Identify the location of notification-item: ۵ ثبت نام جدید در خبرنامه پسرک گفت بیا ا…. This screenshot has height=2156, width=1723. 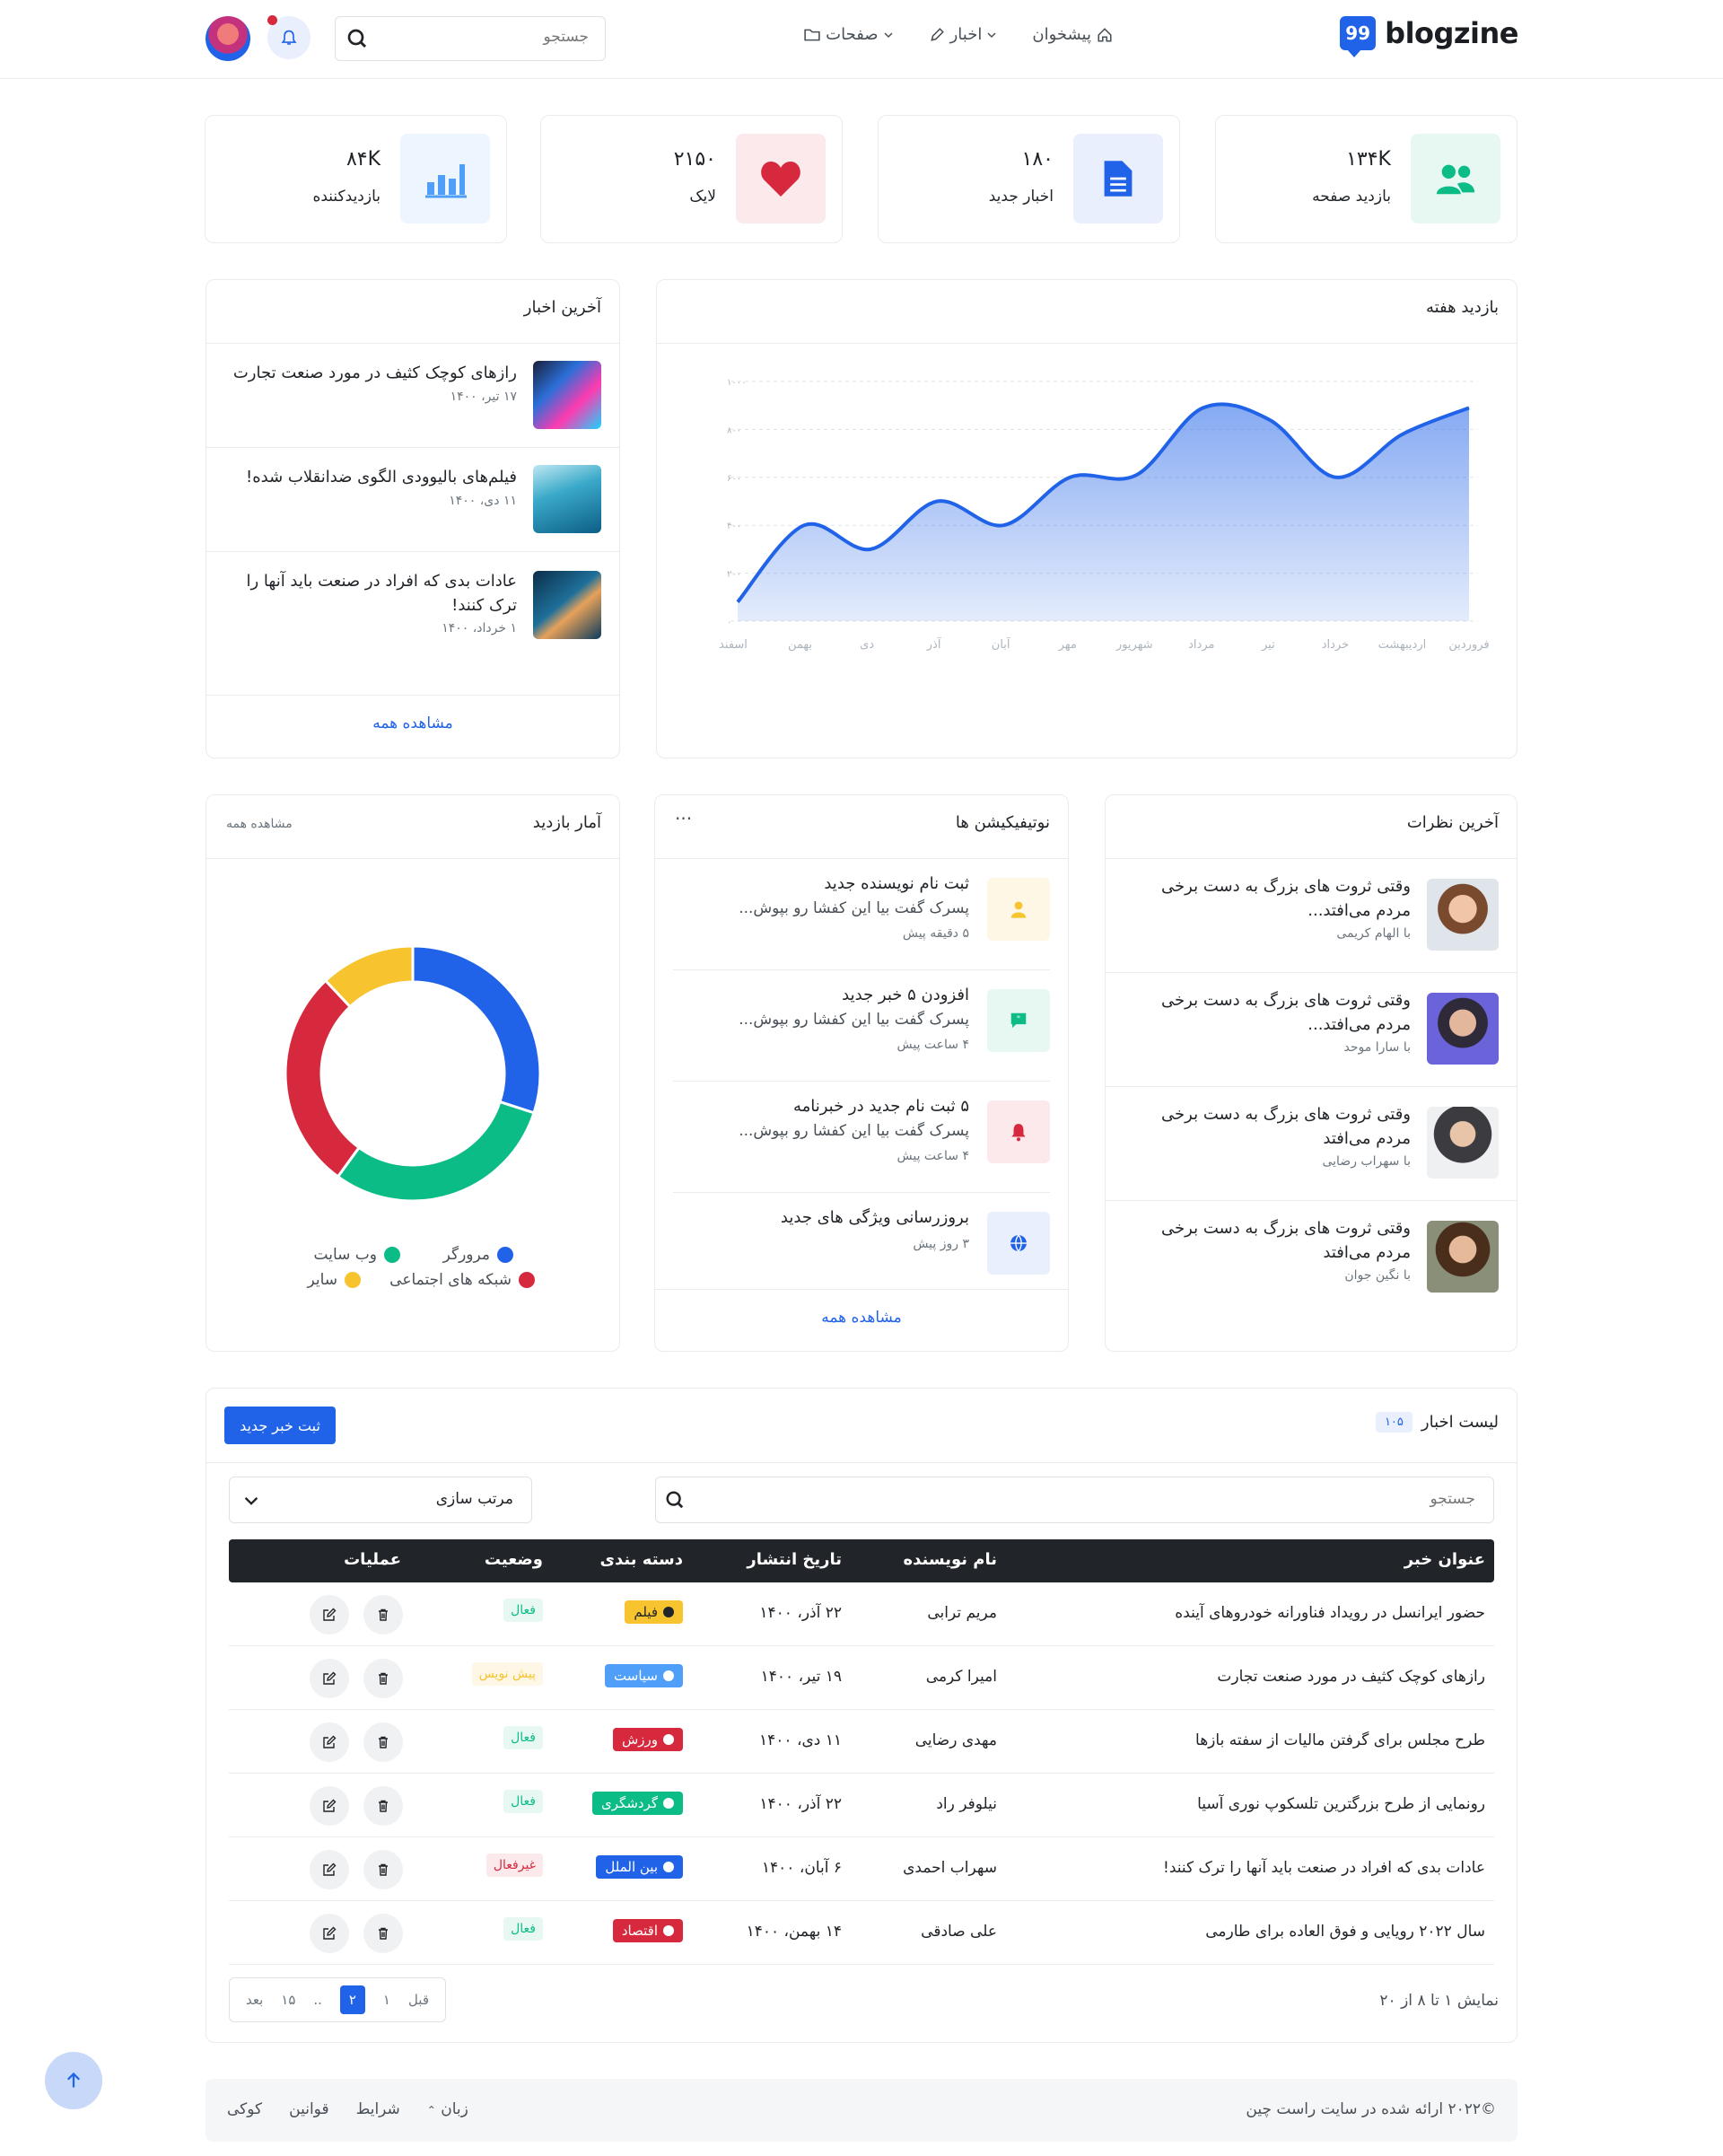
(861, 1136).